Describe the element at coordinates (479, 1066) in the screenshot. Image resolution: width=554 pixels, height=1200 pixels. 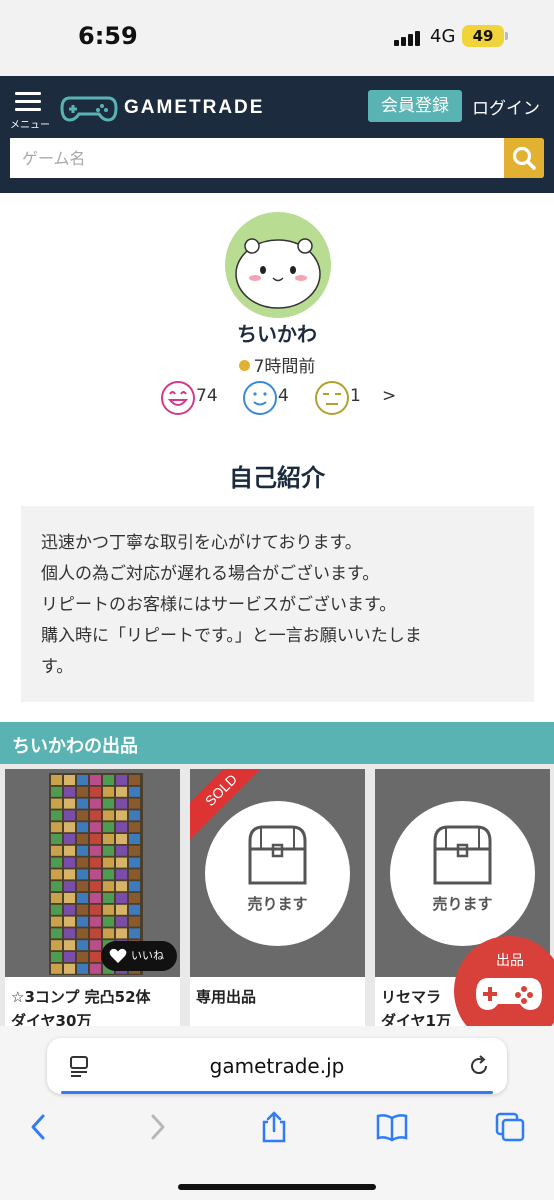
I see `reload-icon` at that location.